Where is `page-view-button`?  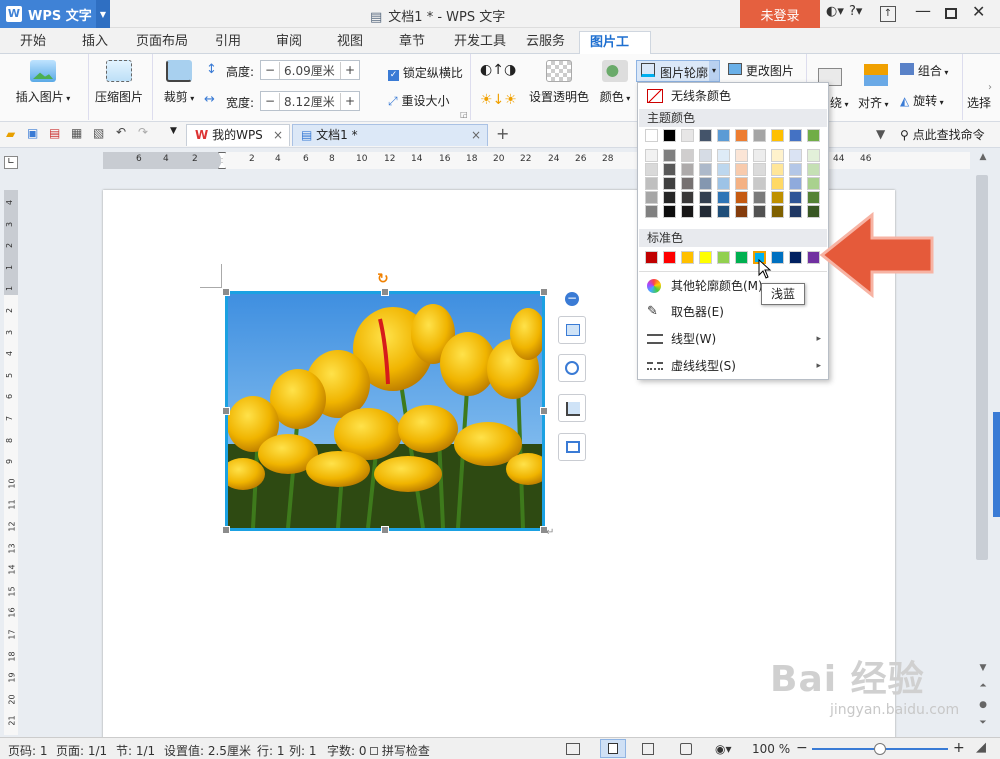
page-view-button is located at coordinates (613, 748).